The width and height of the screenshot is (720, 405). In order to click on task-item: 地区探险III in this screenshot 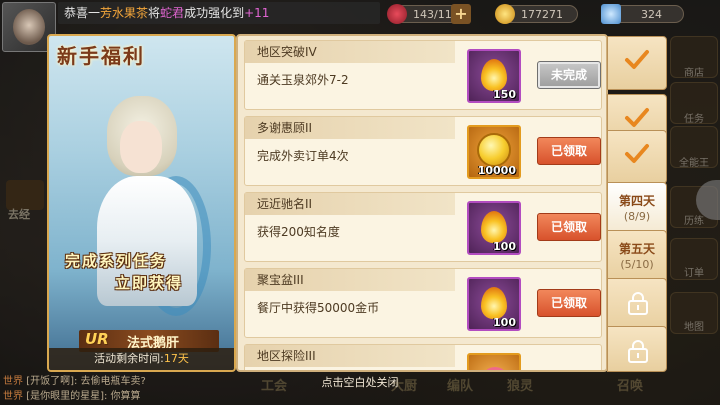, I will do `click(423, 357)`.